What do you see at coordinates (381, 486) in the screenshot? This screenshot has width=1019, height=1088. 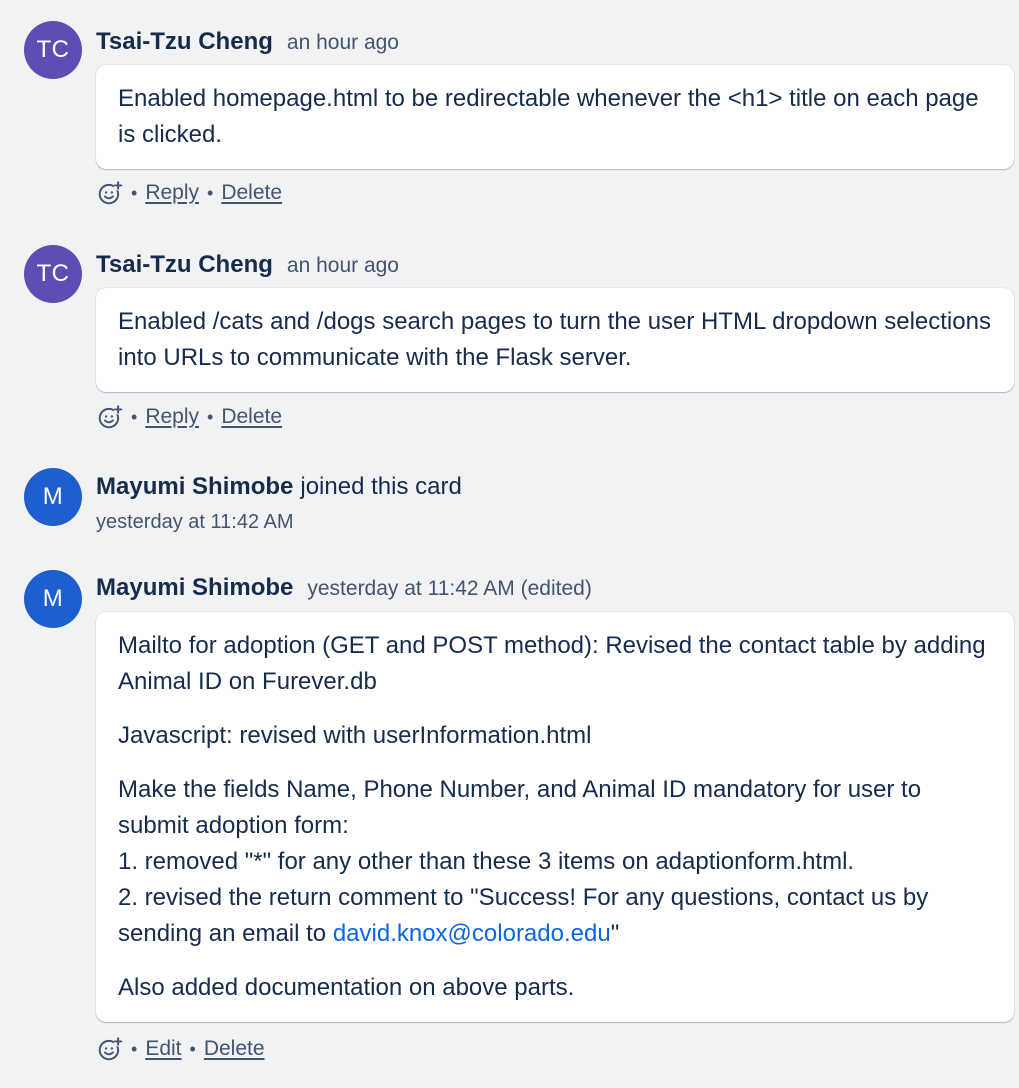 I see `event-text: joined this card` at bounding box center [381, 486].